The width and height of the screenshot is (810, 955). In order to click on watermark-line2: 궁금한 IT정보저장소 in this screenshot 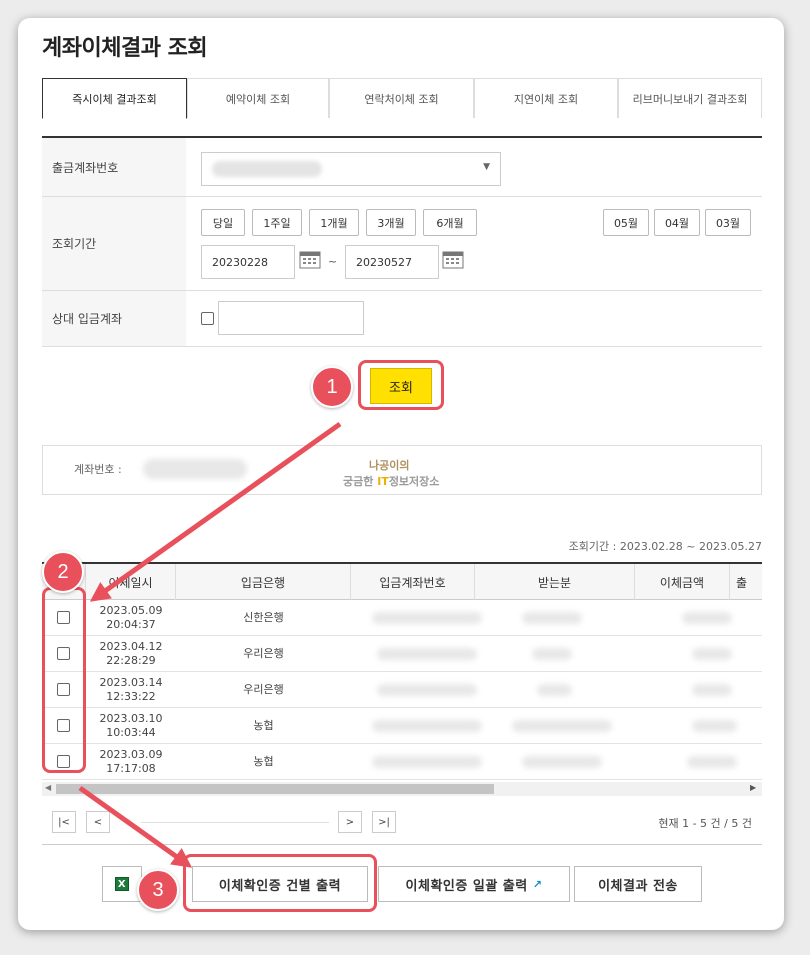, I will do `click(391, 481)`.